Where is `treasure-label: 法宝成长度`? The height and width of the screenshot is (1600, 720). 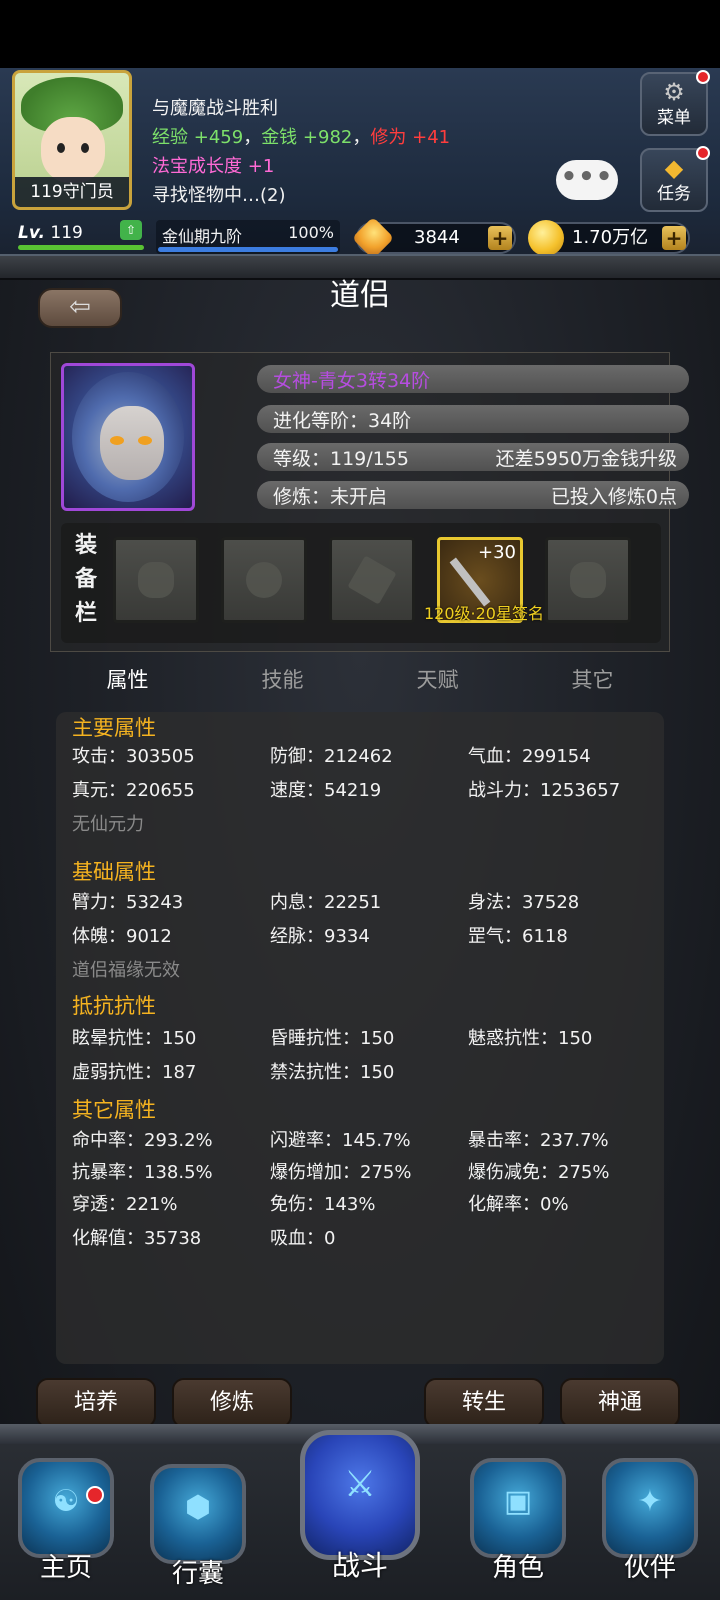
treasure-label: 法宝成长度 is located at coordinates (197, 166).